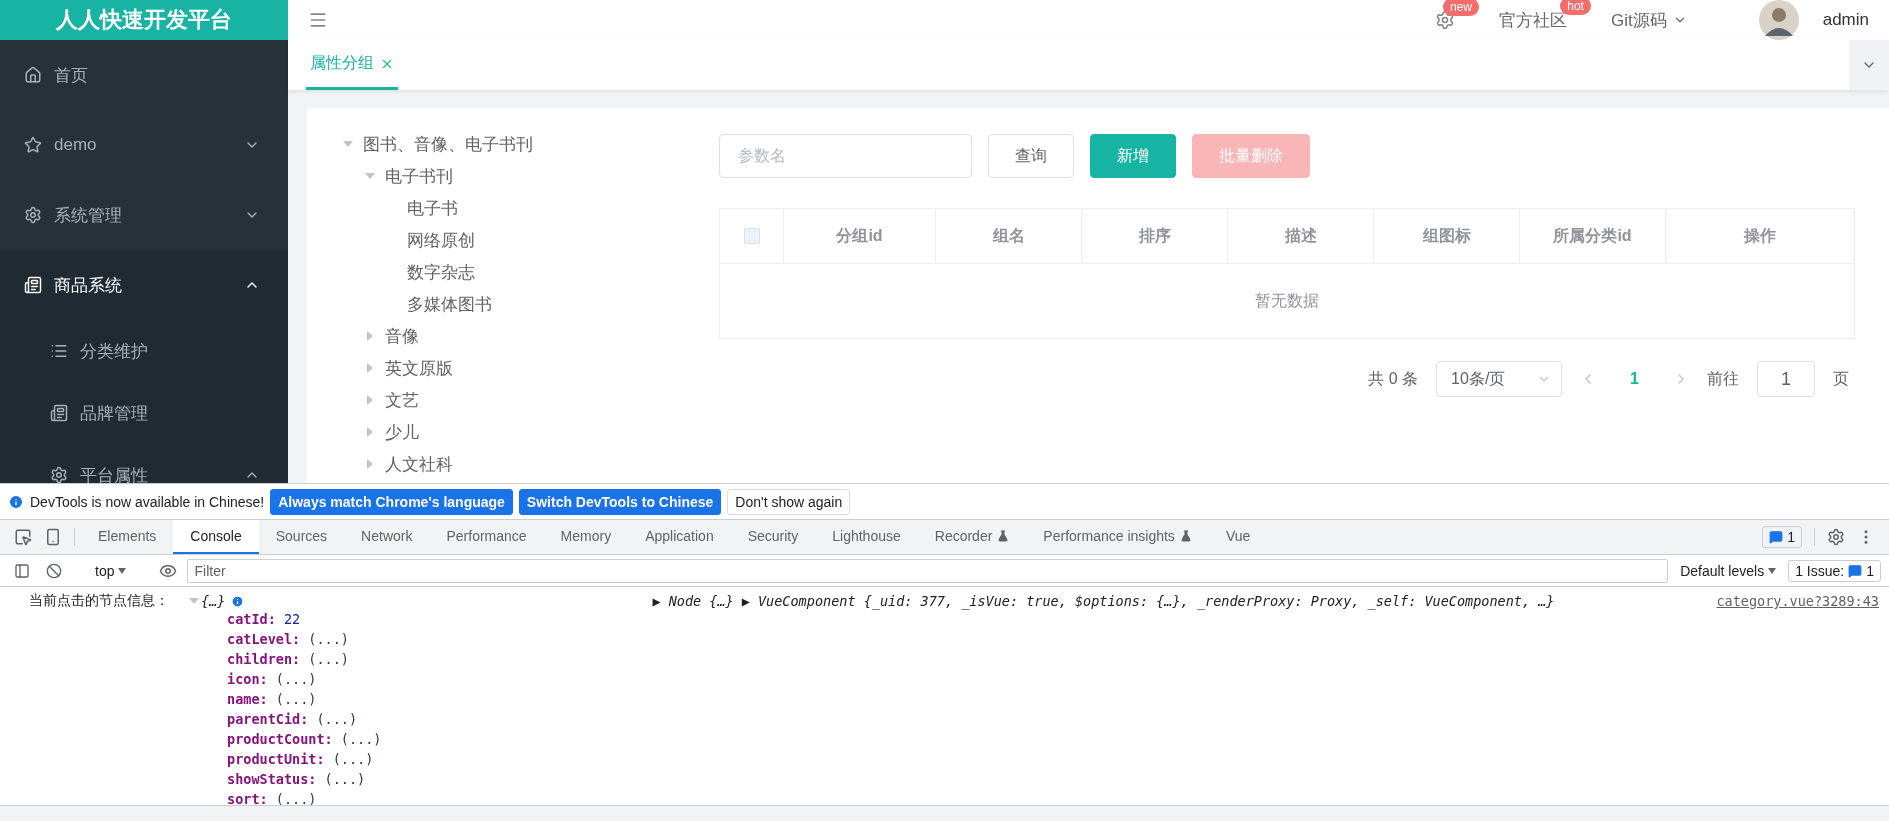 This screenshot has height=821, width=1889. What do you see at coordinates (402, 336) in the screenshot?
I see `tree-node: 音像` at bounding box center [402, 336].